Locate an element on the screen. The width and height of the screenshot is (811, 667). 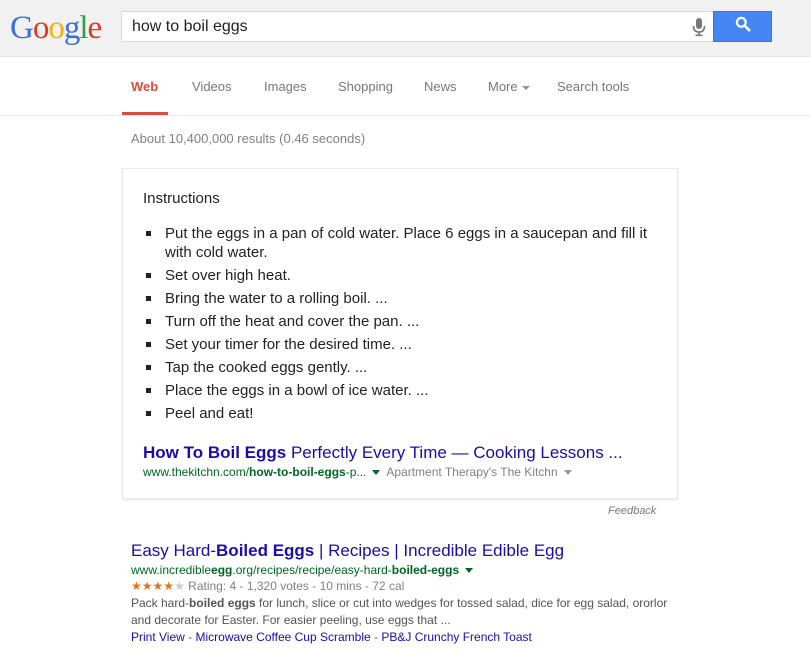
snippet-bold: boiled eggs is located at coordinates (222, 603).